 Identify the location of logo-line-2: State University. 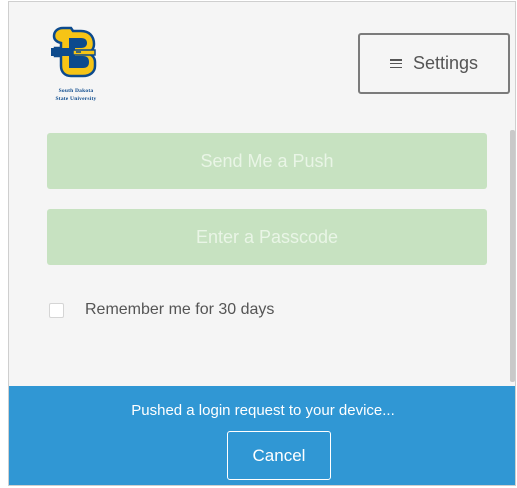
(76, 99).